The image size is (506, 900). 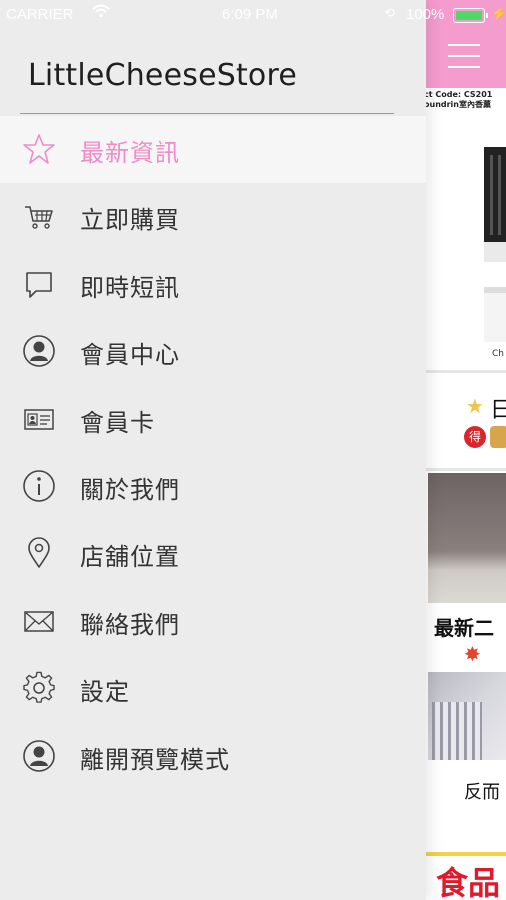 I want to click on location-pin-icon, so click(x=39, y=553).